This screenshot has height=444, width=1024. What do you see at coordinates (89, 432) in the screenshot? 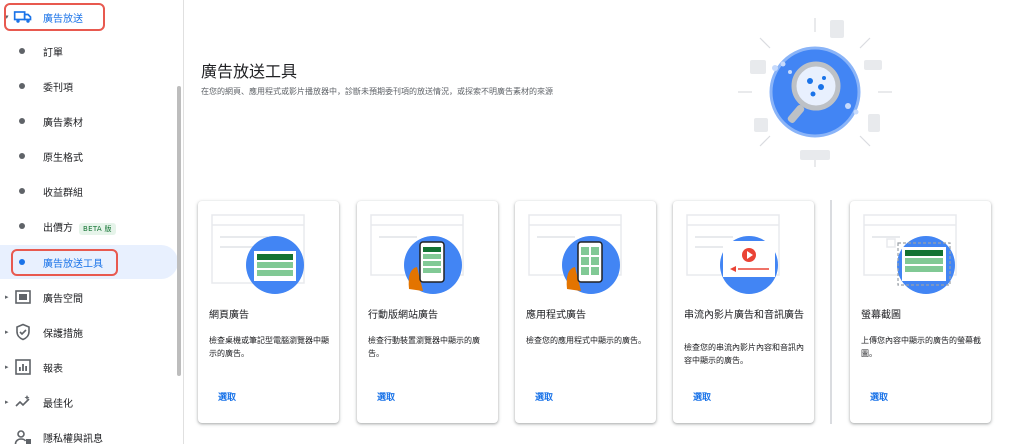
I see `sidebar-item-privacy: 隱私權與訊息` at bounding box center [89, 432].